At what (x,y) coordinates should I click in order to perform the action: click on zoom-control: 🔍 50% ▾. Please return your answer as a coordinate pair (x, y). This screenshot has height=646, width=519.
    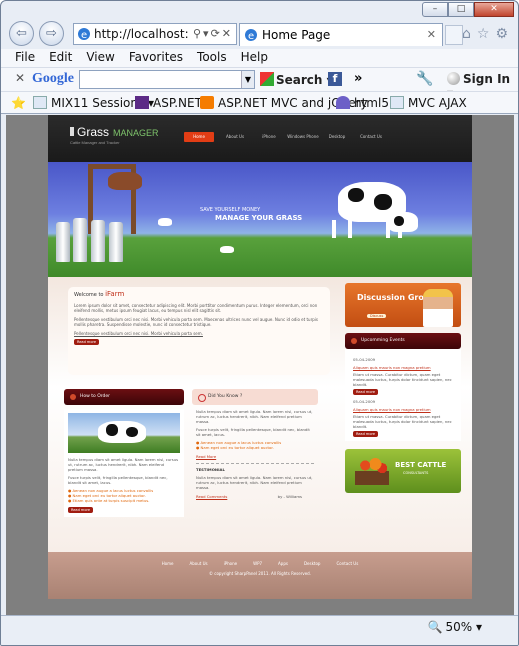
    Looking at the image, I should click on (455, 627).